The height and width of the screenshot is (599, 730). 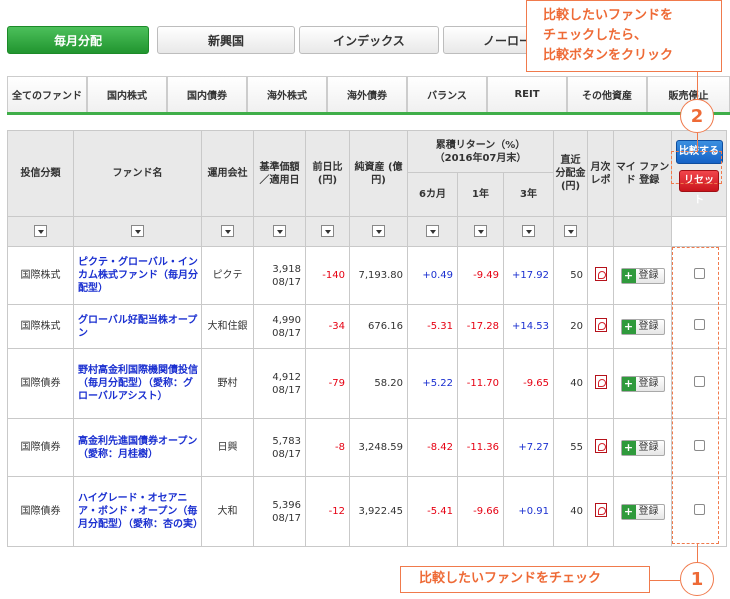 What do you see at coordinates (327, 383) in the screenshot?
I see `row-prev-day: -79` at bounding box center [327, 383].